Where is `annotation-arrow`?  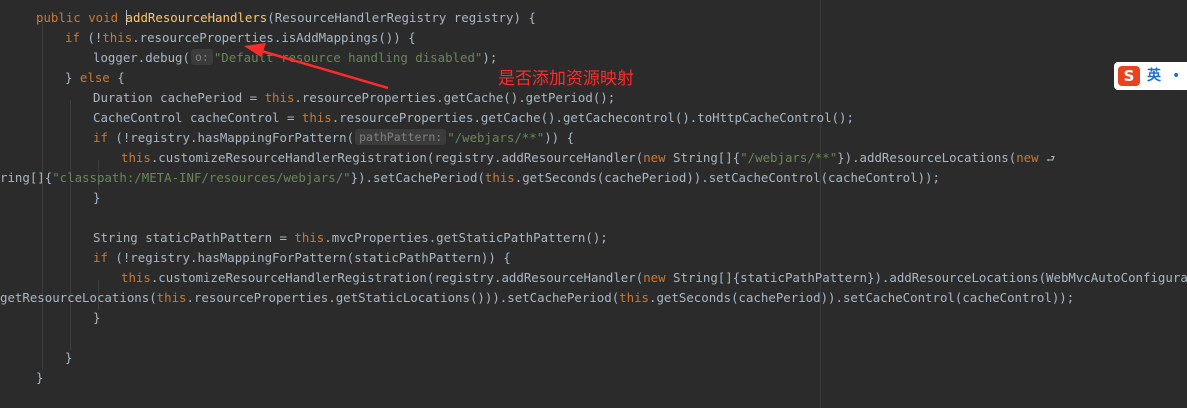 annotation-arrow is located at coordinates (316, 66).